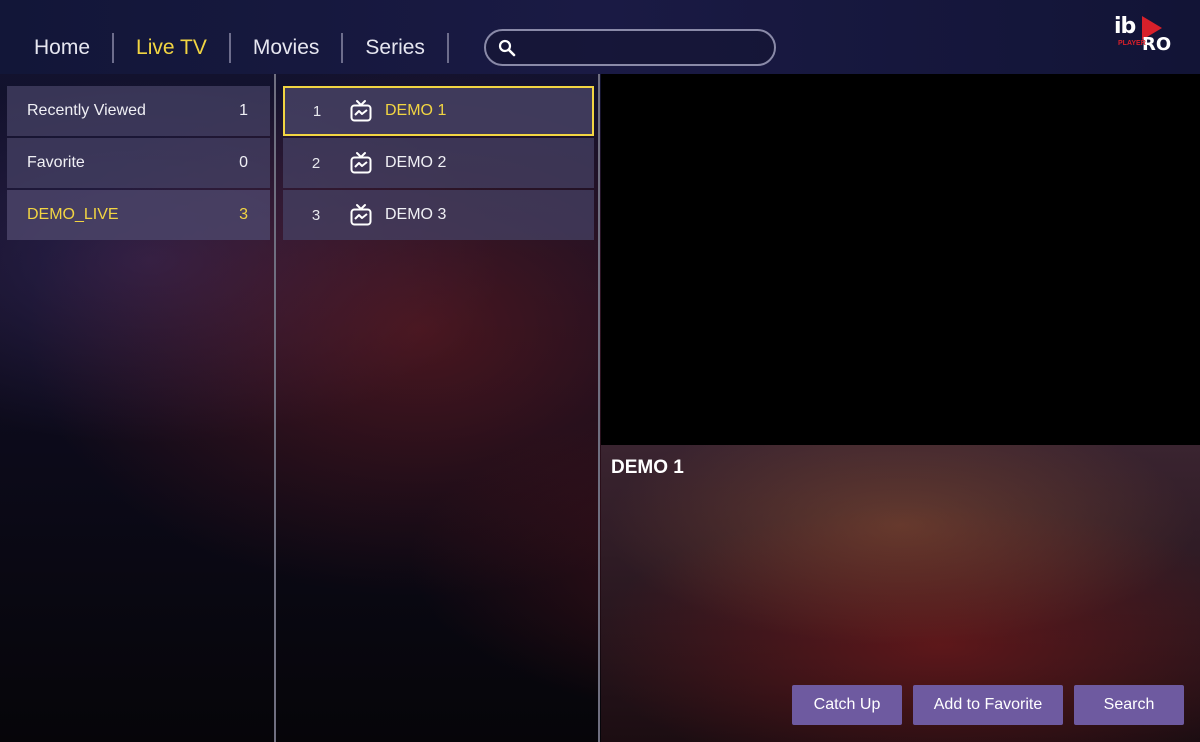 The image size is (1200, 742). I want to click on search-button: Search, so click(1129, 705).